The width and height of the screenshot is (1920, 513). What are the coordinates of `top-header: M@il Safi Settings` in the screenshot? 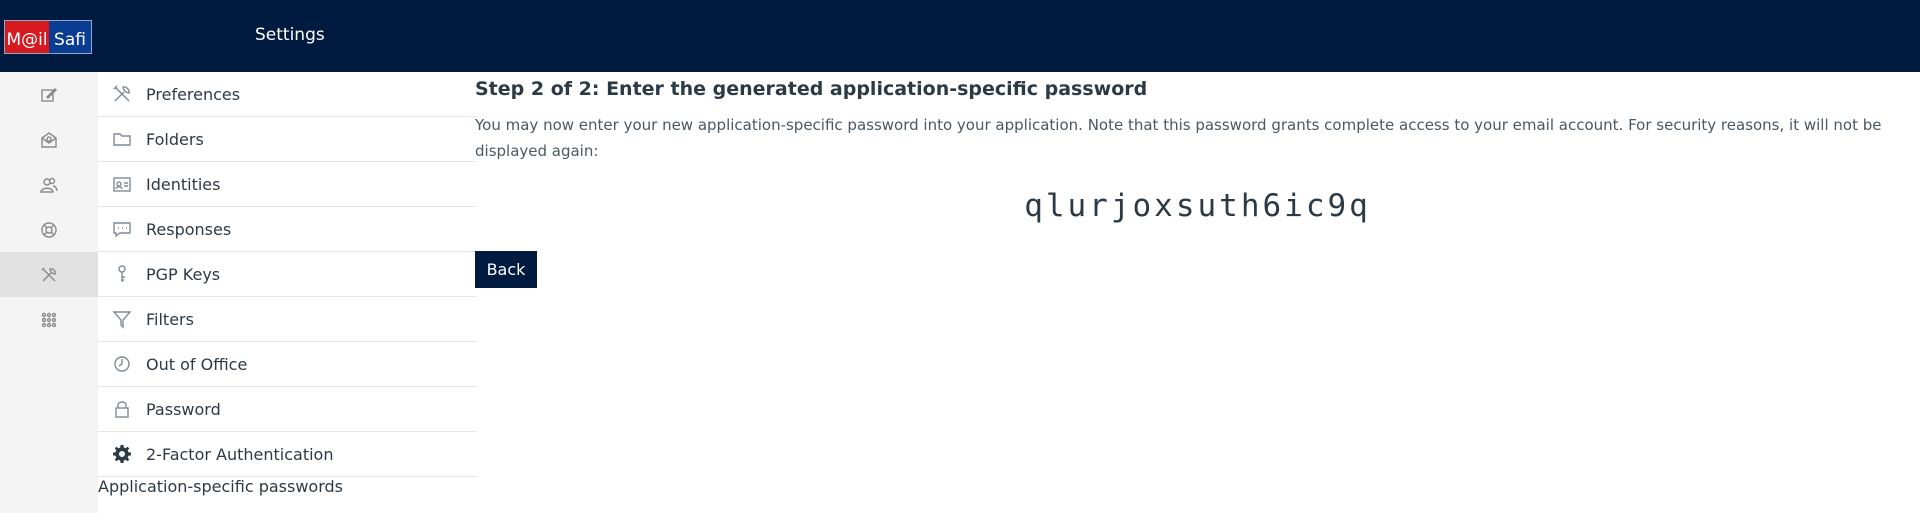 It's located at (960, 36).